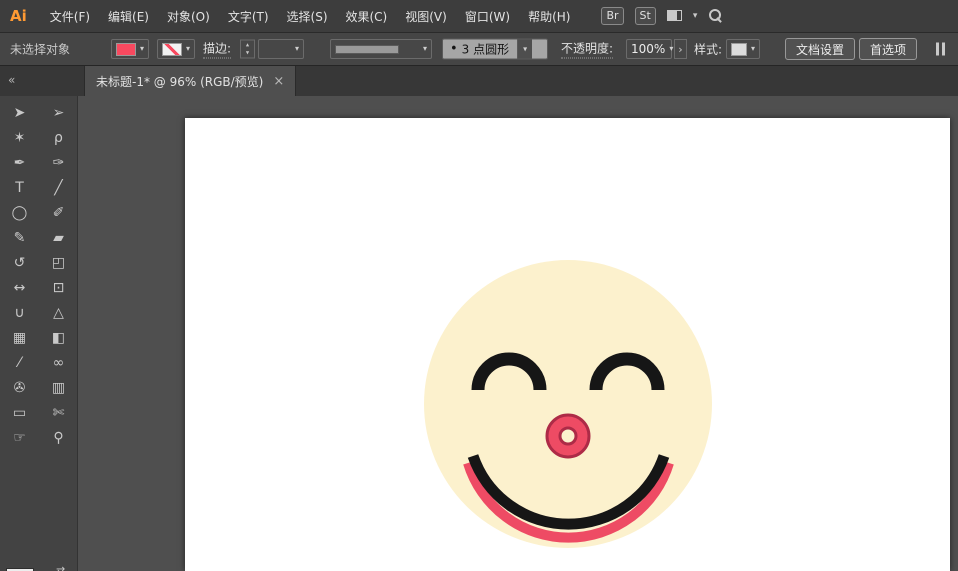  What do you see at coordinates (128, 16) in the screenshot?
I see `menu-item-2: 编辑(E)` at bounding box center [128, 16].